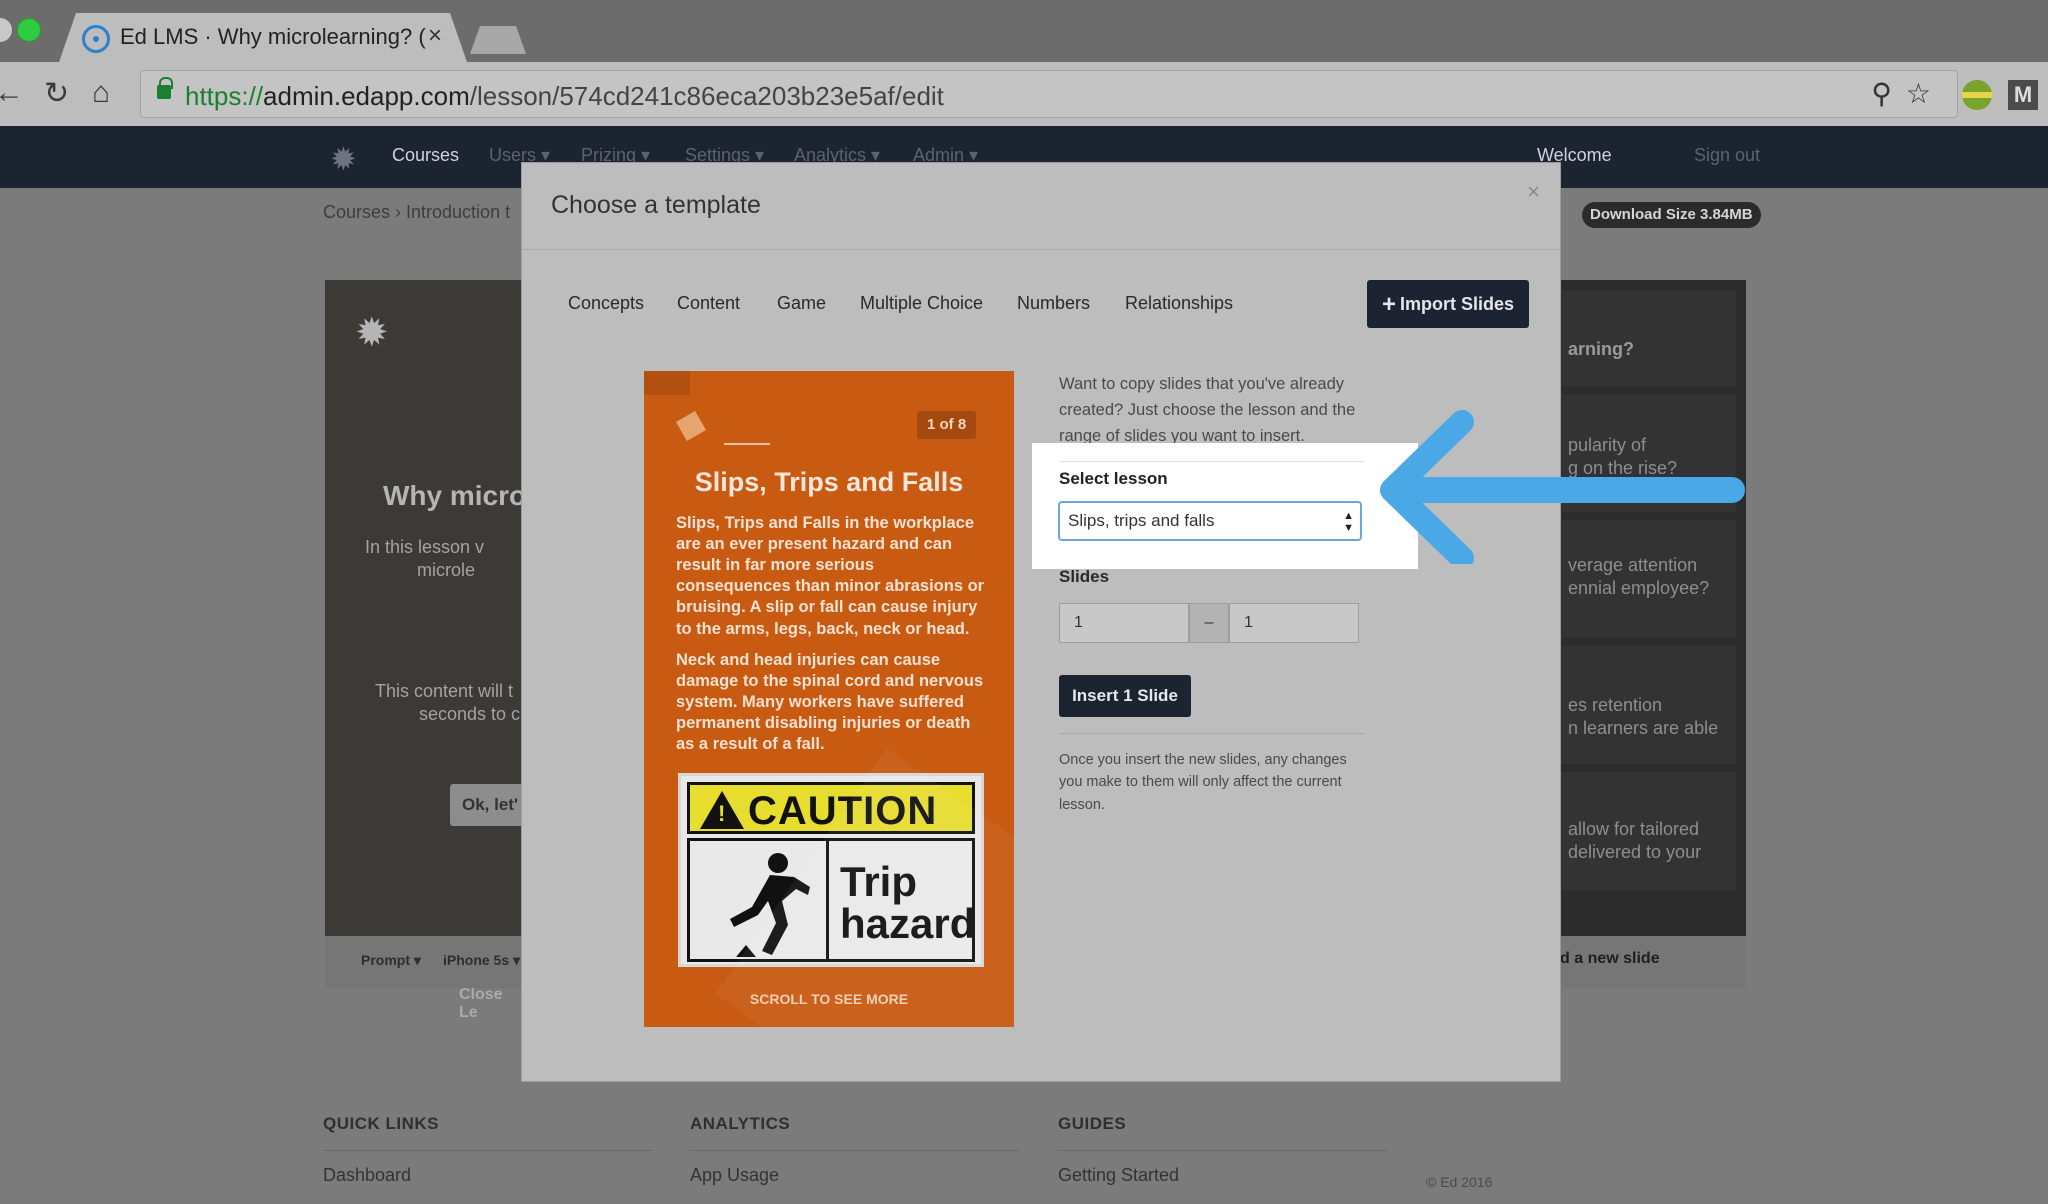 Image resolution: width=2048 pixels, height=1204 pixels. What do you see at coordinates (801, 303) in the screenshot?
I see `tab-game: Game` at bounding box center [801, 303].